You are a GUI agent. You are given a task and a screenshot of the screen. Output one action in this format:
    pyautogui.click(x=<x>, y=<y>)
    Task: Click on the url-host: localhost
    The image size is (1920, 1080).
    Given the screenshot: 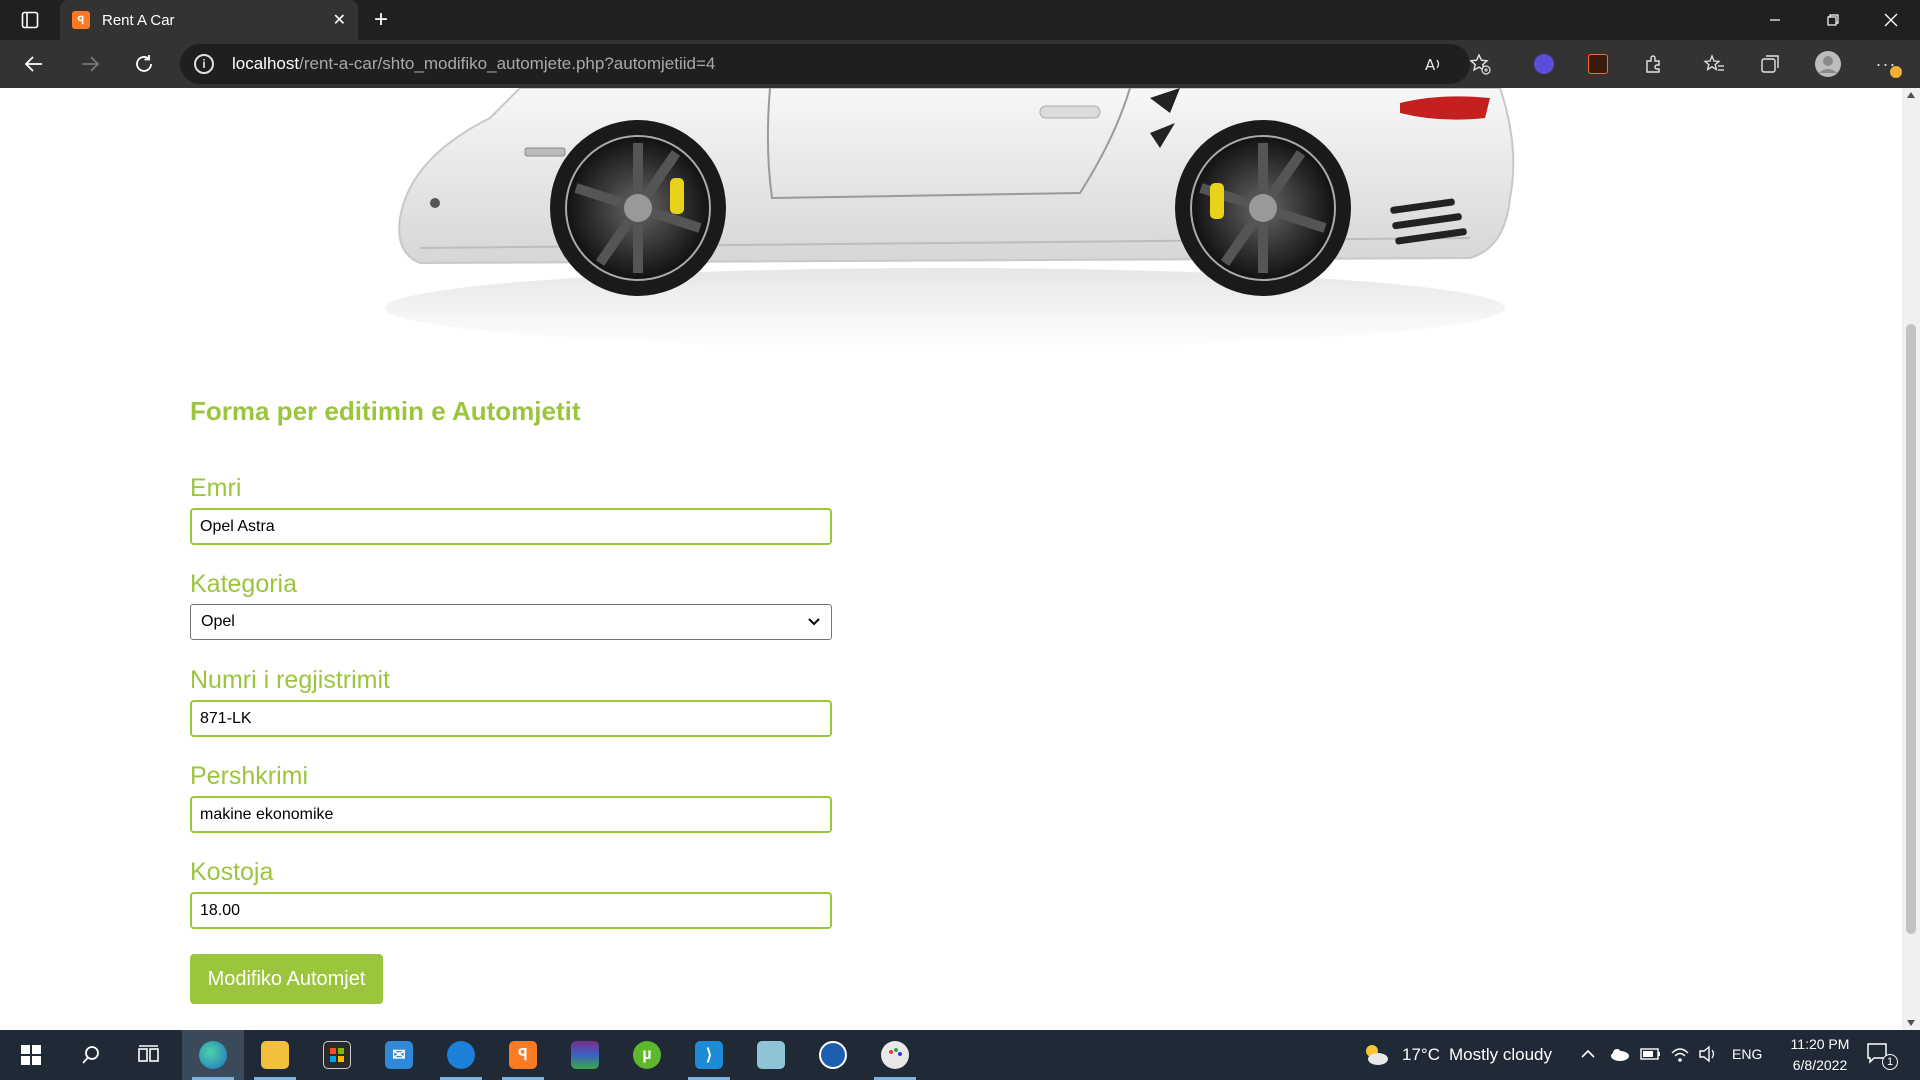 What is the action you would take?
    pyautogui.click(x=266, y=63)
    